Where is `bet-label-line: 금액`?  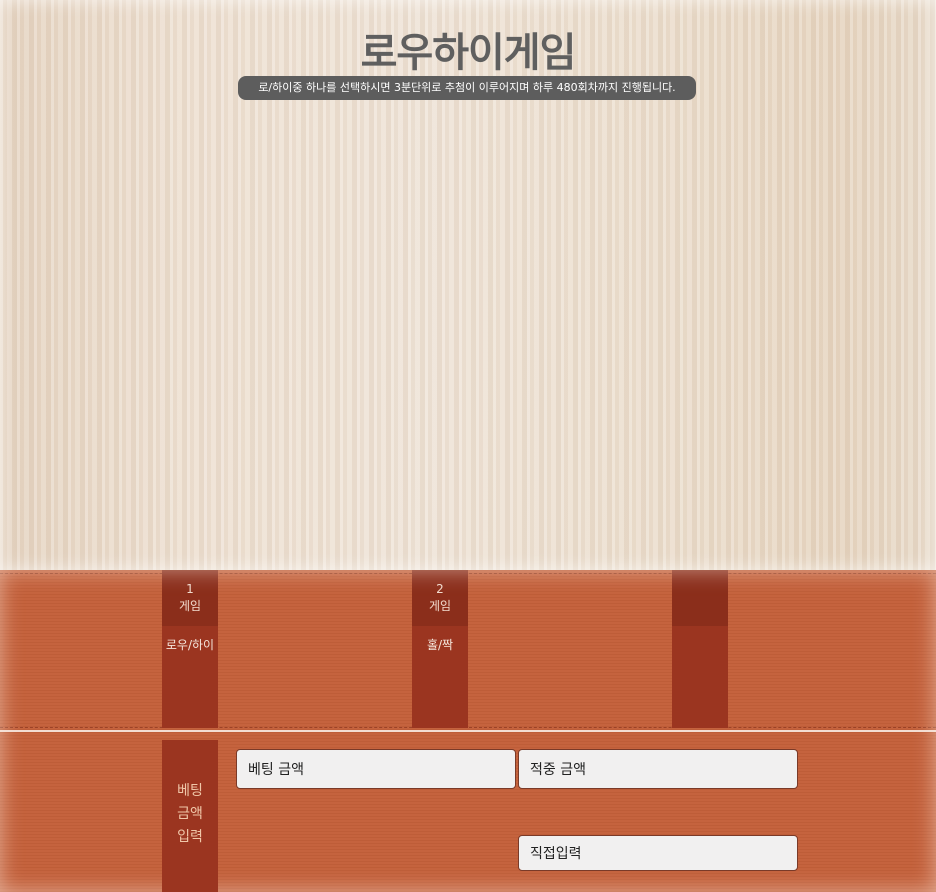
bet-label-line: 금액 is located at coordinates (190, 814).